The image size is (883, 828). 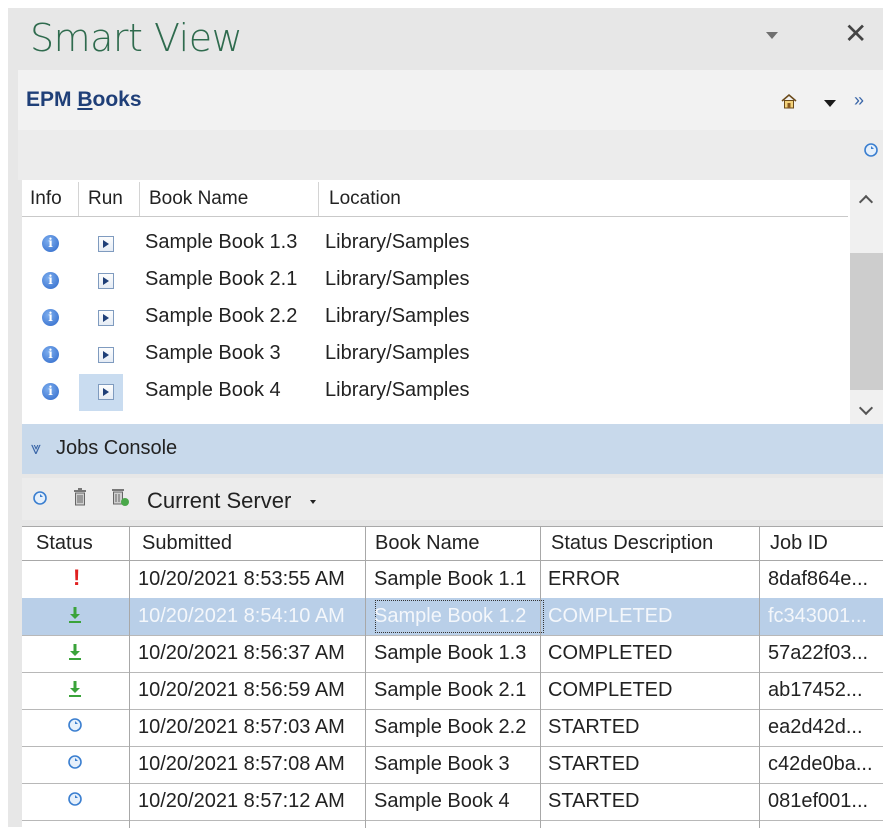 What do you see at coordinates (120, 497) in the screenshot?
I see `trash-all-icon` at bounding box center [120, 497].